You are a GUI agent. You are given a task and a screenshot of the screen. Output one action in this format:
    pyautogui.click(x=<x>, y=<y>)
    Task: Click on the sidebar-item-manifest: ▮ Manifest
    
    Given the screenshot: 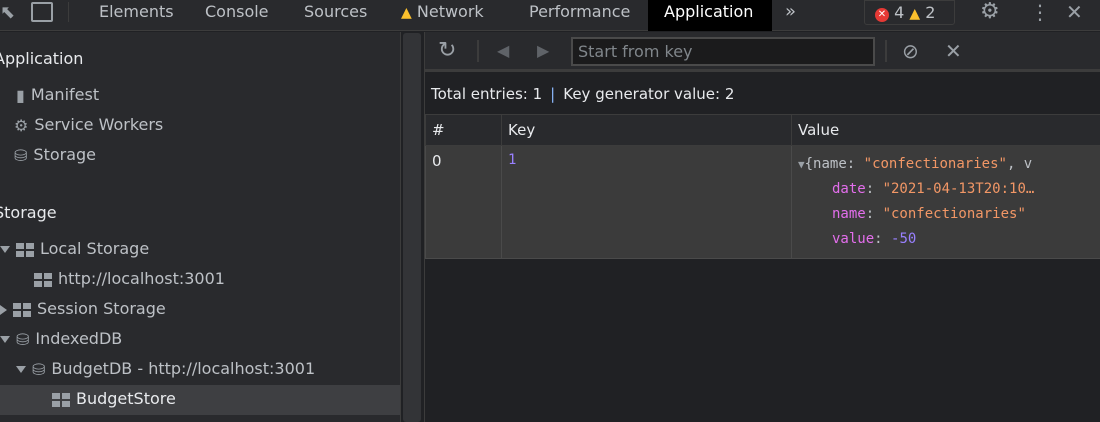 What is the action you would take?
    pyautogui.click(x=57, y=96)
    